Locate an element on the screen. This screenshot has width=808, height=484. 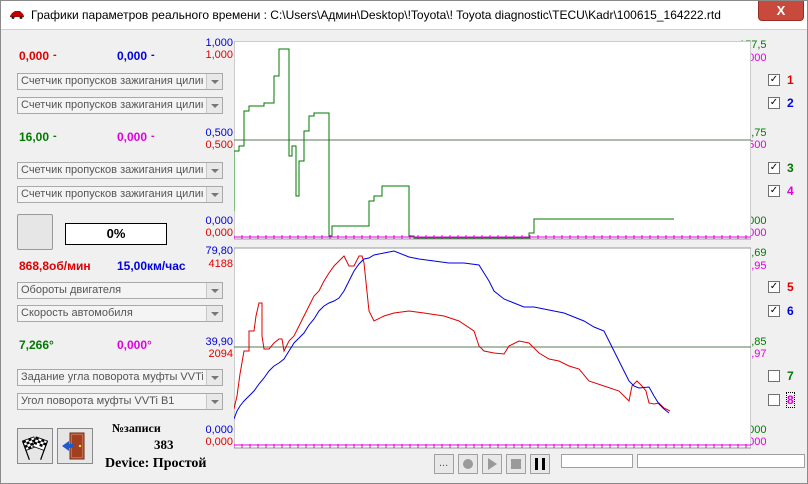
param5-select-text: Обороты двигателя is located at coordinates (71, 290).